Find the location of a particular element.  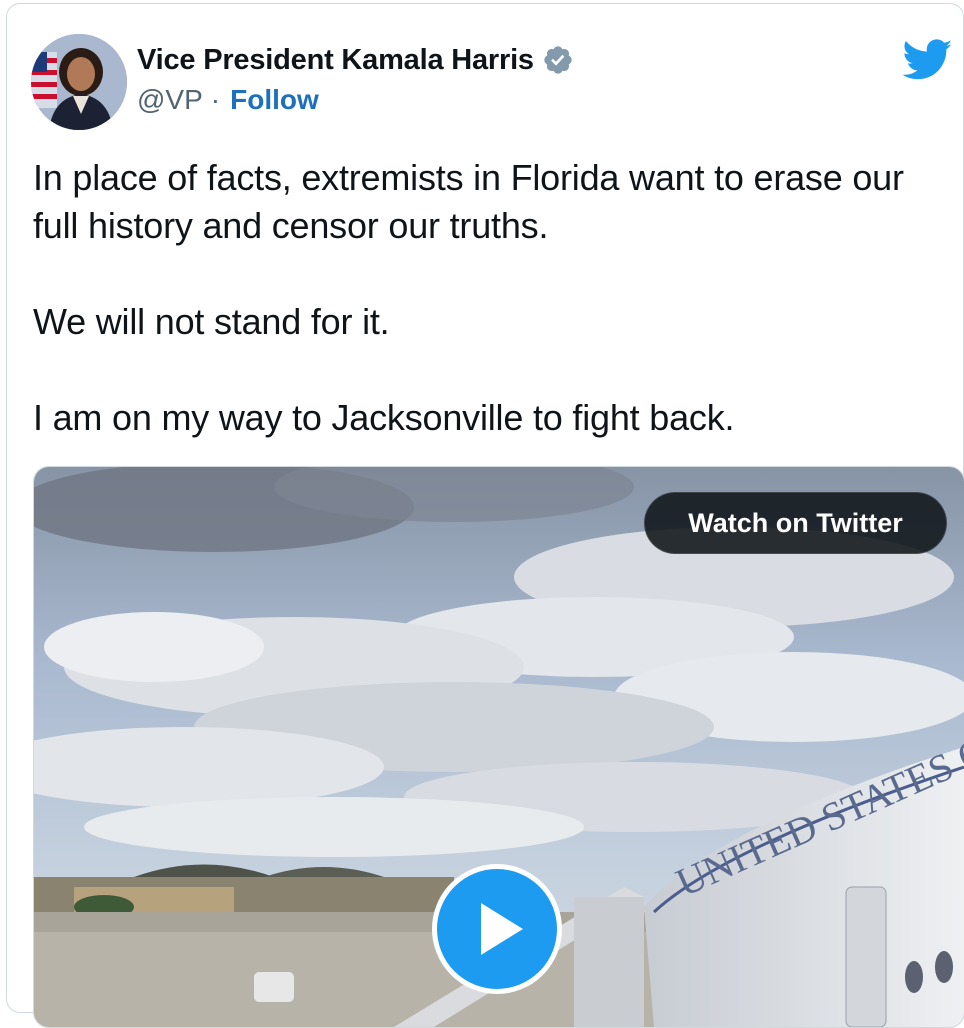

follow-button: Follow is located at coordinates (274, 100).